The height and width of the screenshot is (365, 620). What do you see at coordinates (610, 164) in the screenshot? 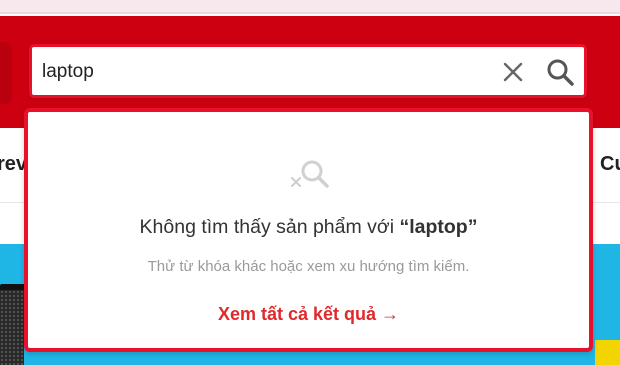
I see `category-item-partial-right: Cu` at bounding box center [610, 164].